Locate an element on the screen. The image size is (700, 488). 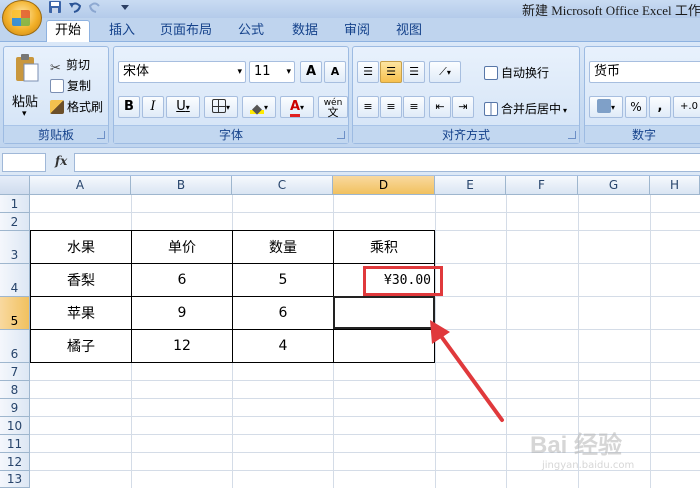
align-bottom-button: ☰ is located at coordinates (414, 72).